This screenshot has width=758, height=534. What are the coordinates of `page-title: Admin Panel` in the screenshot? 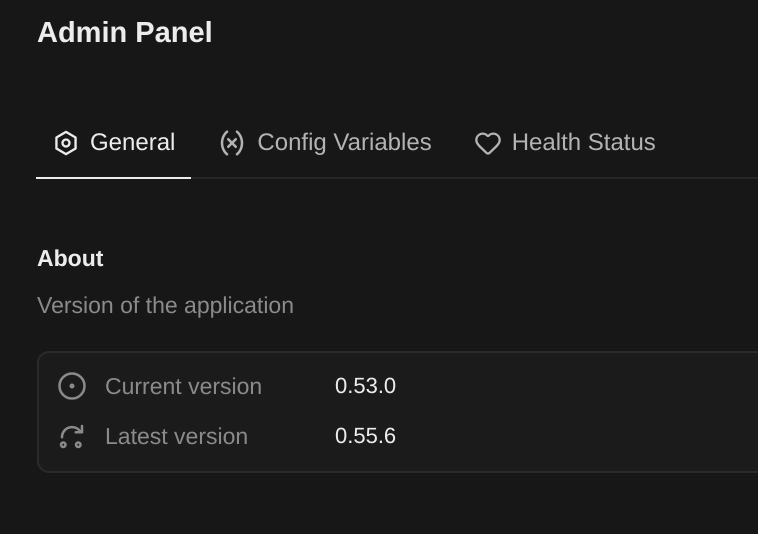 It's located at (125, 33).